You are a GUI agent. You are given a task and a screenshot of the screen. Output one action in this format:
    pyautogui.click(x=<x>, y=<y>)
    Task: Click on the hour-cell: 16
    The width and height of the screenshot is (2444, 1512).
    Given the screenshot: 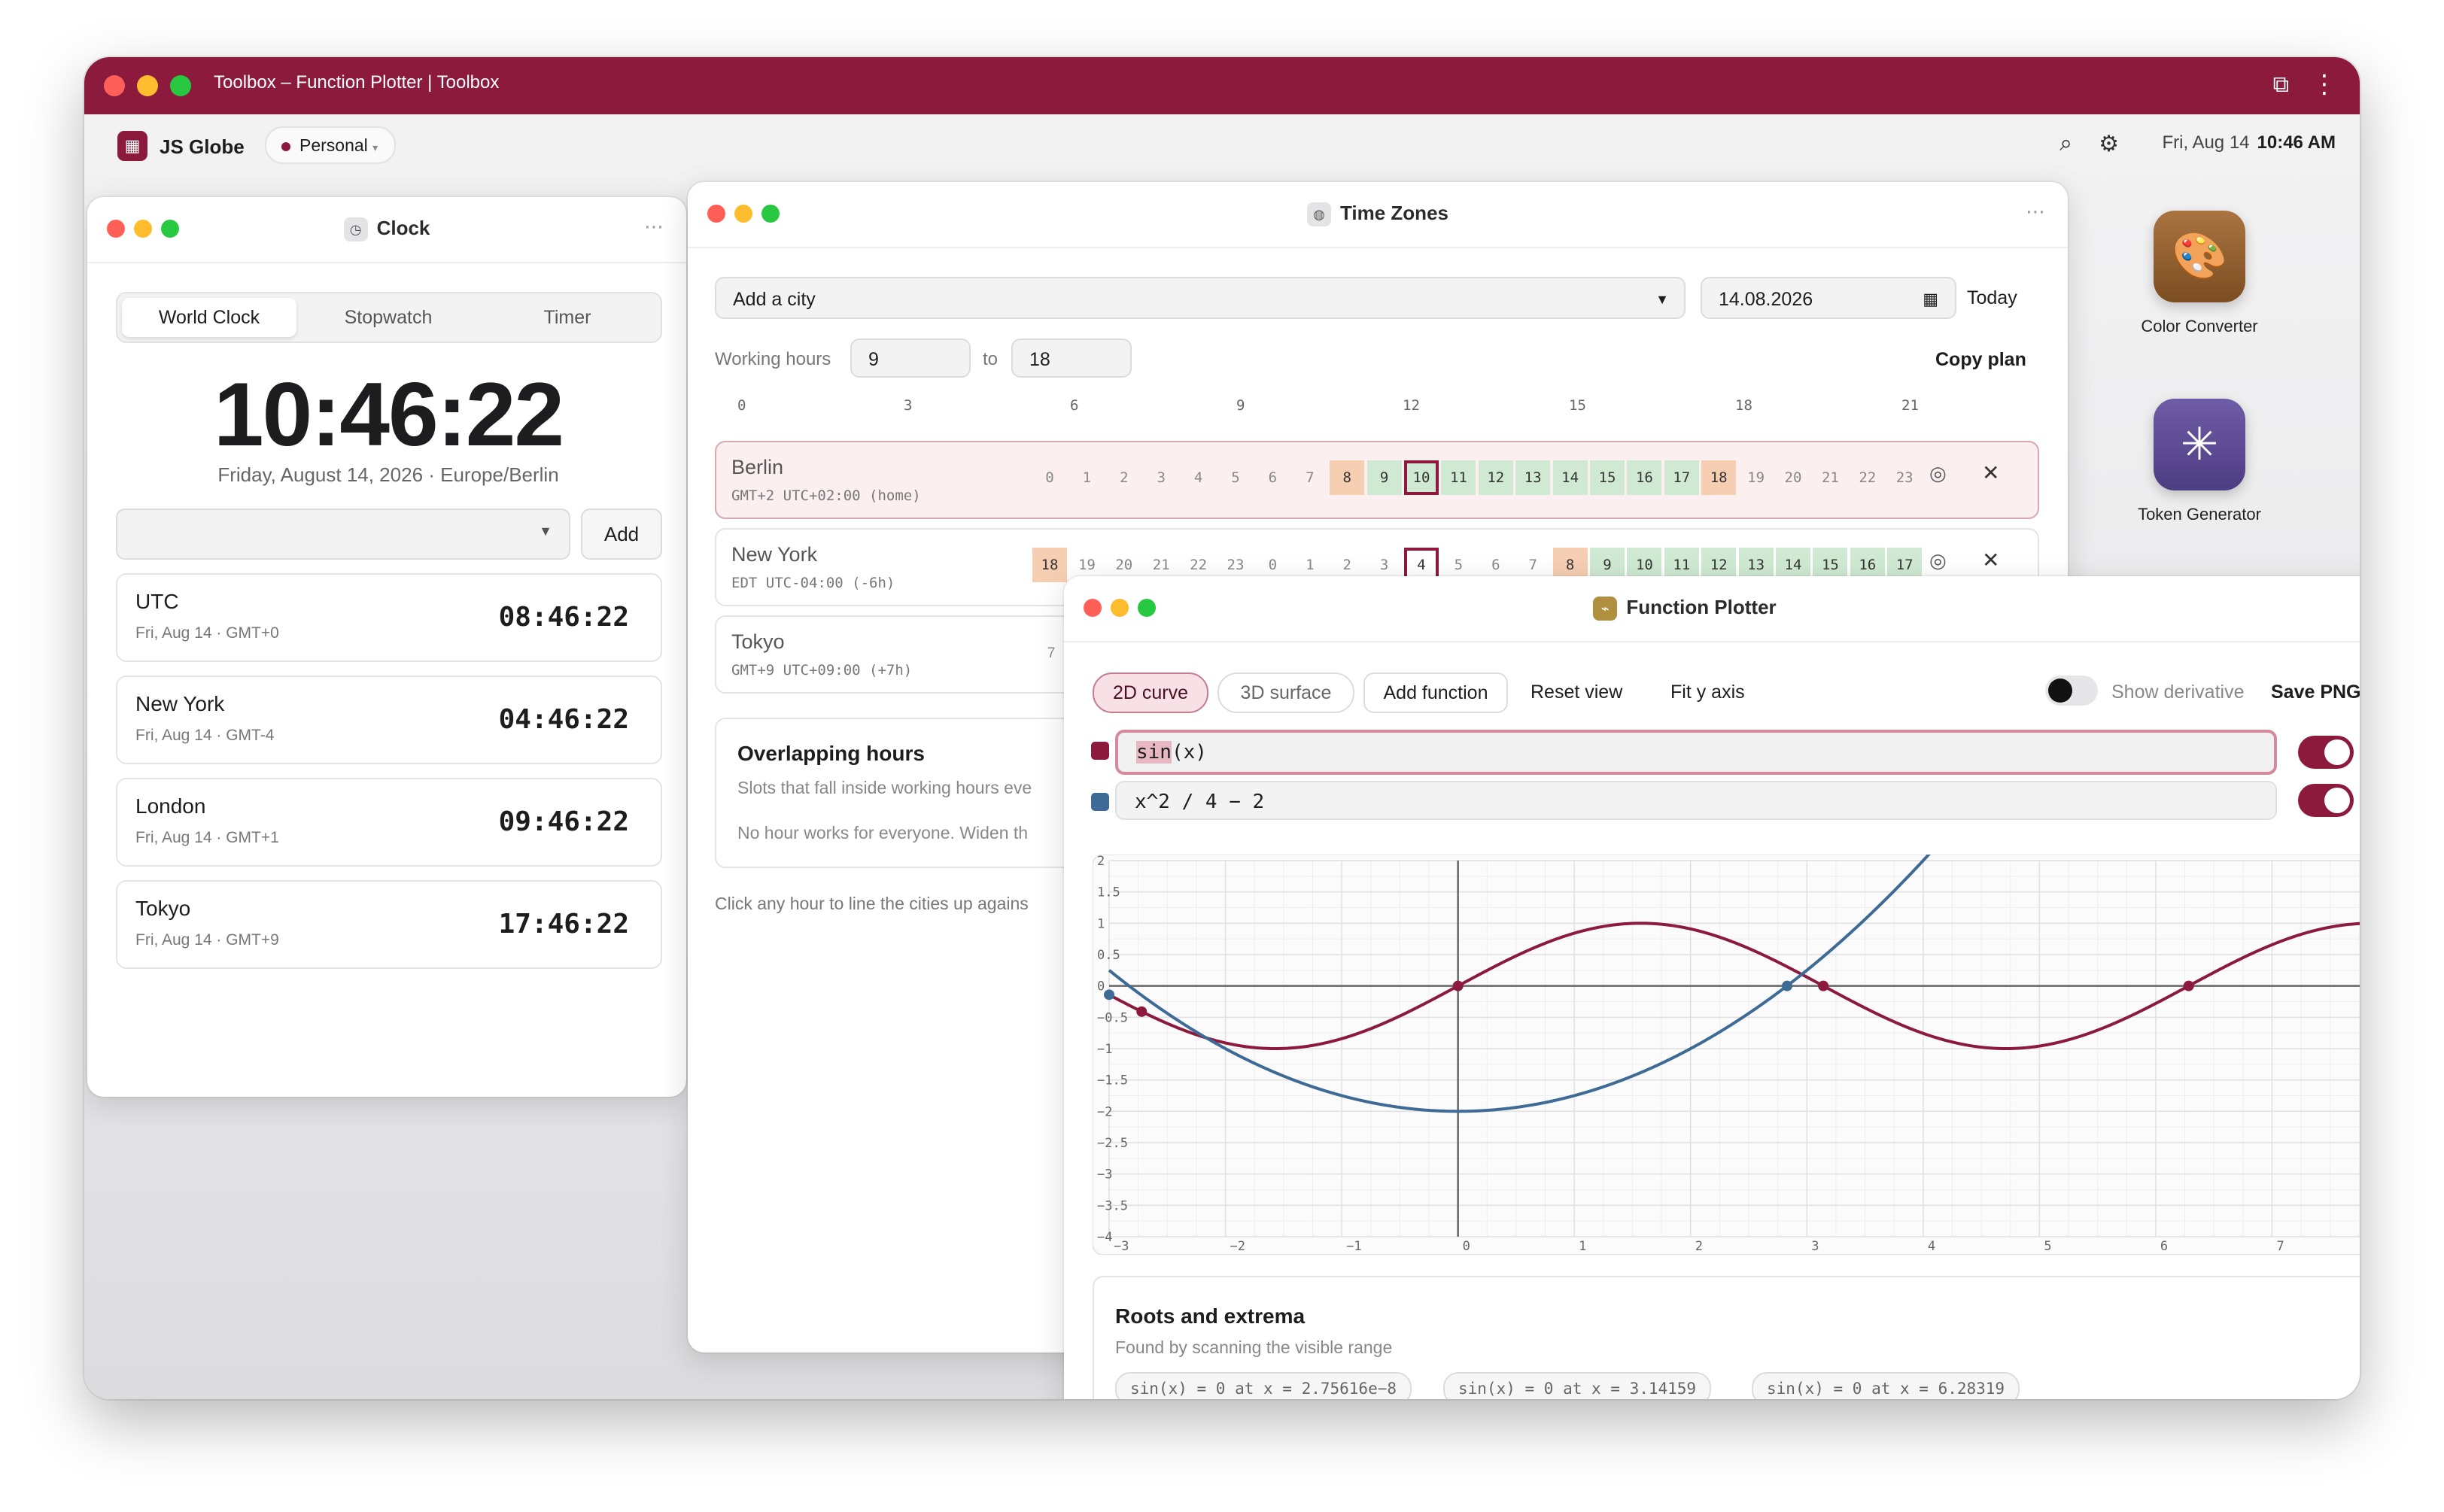 What is the action you would take?
    pyautogui.click(x=1644, y=477)
    